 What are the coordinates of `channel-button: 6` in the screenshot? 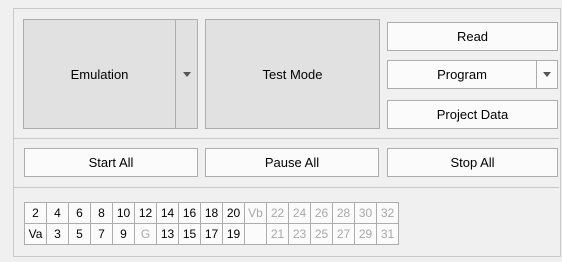 It's located at (80, 213).